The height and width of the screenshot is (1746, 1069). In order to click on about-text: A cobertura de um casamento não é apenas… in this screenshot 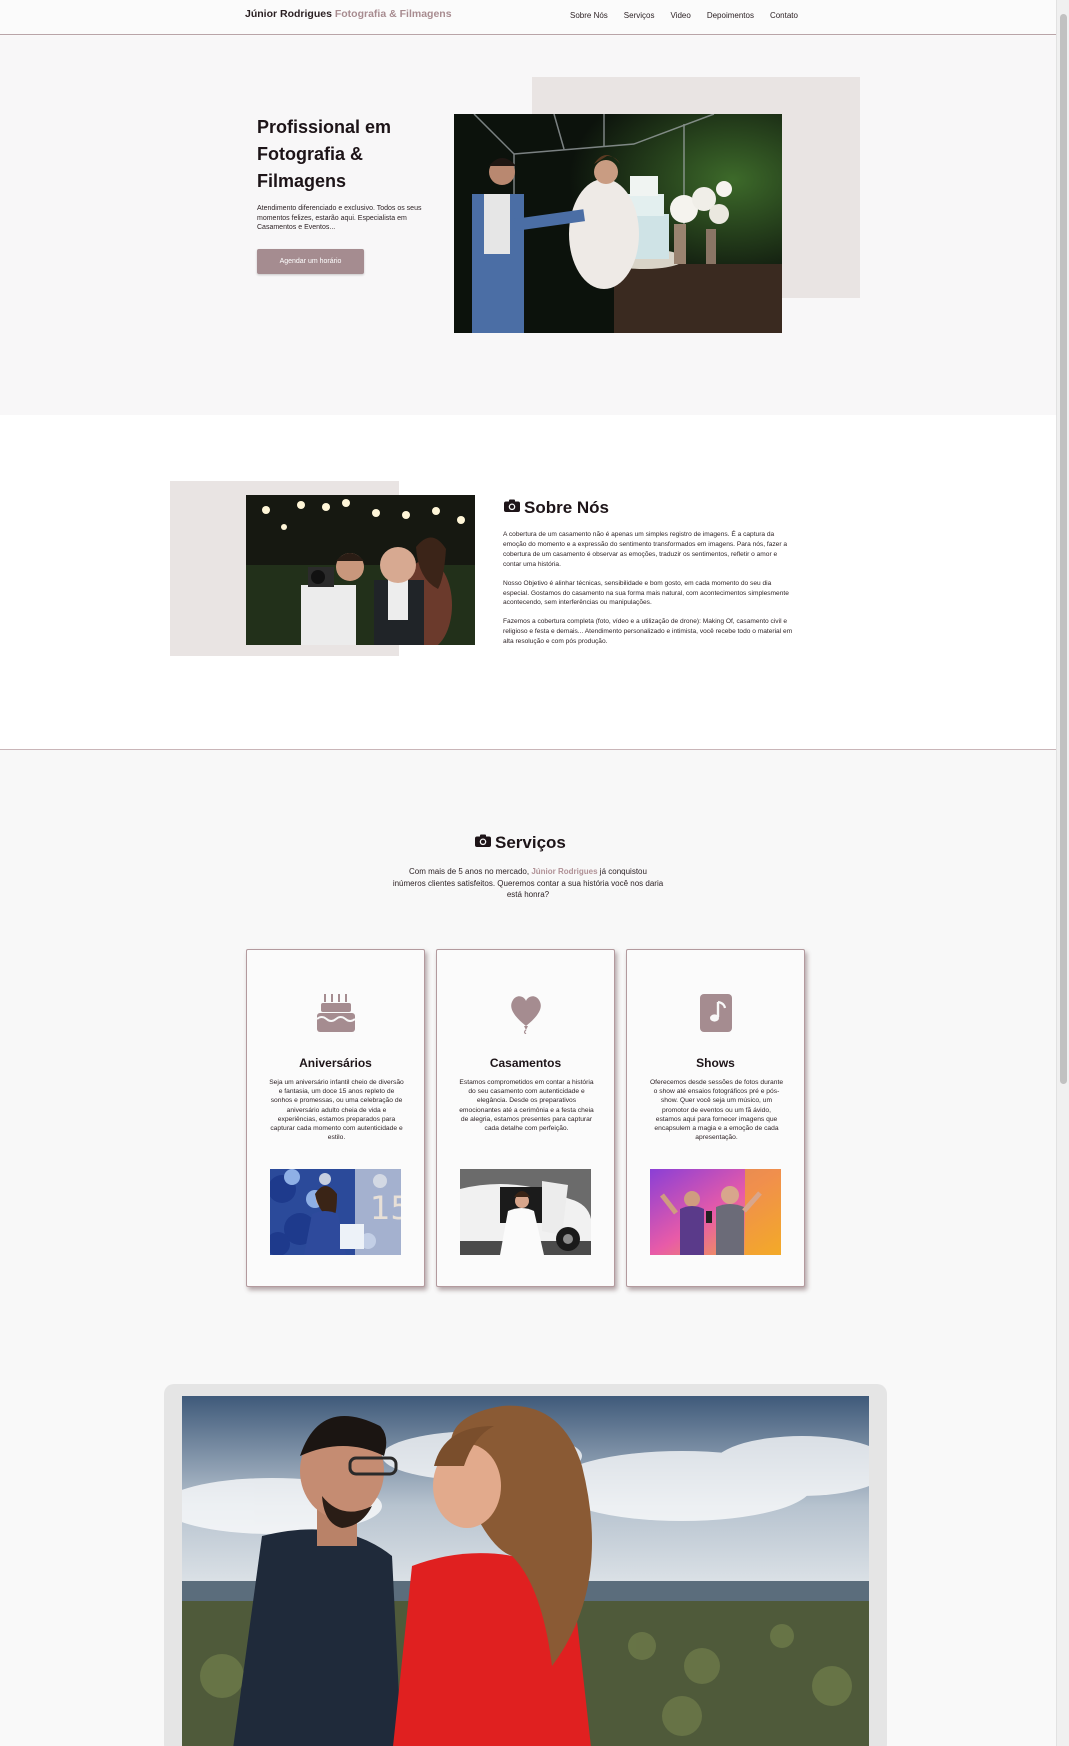, I will do `click(648, 593)`.